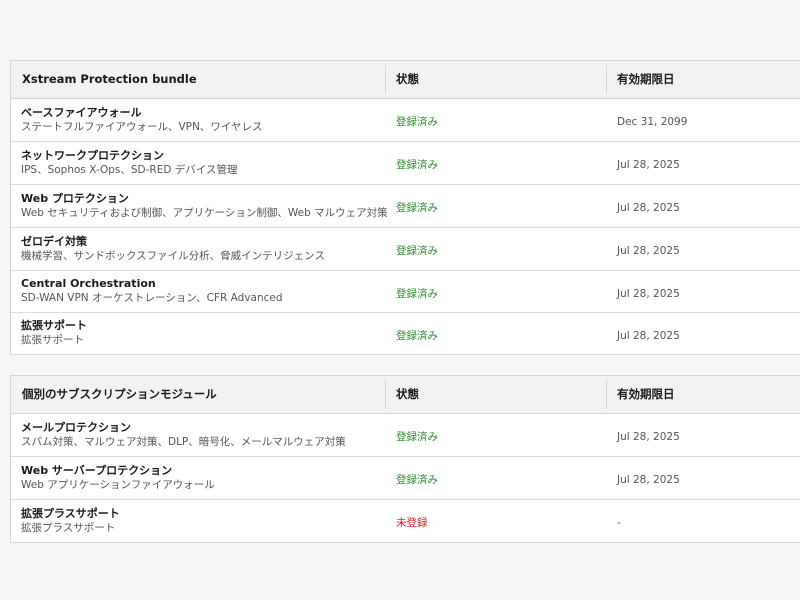  I want to click on table-row: 拡張サポート 拡張サポート 登録済み Jul 28, 2025, so click(405, 332).